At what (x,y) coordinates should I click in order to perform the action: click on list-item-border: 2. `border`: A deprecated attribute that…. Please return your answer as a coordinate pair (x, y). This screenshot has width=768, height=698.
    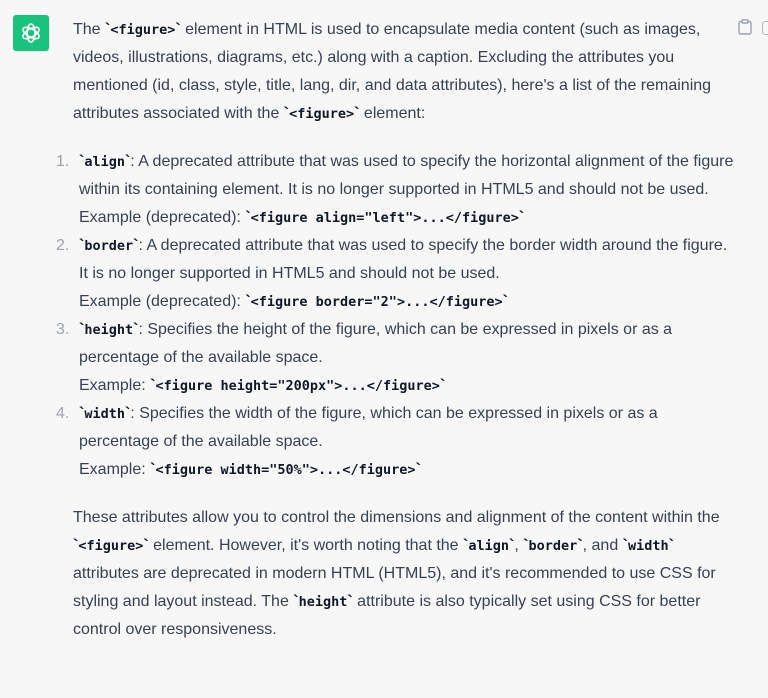
    Looking at the image, I should click on (392, 273).